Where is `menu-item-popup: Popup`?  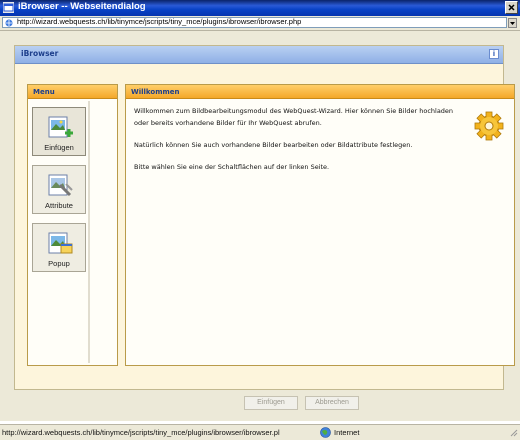
menu-item-popup: Popup is located at coordinates (59, 247).